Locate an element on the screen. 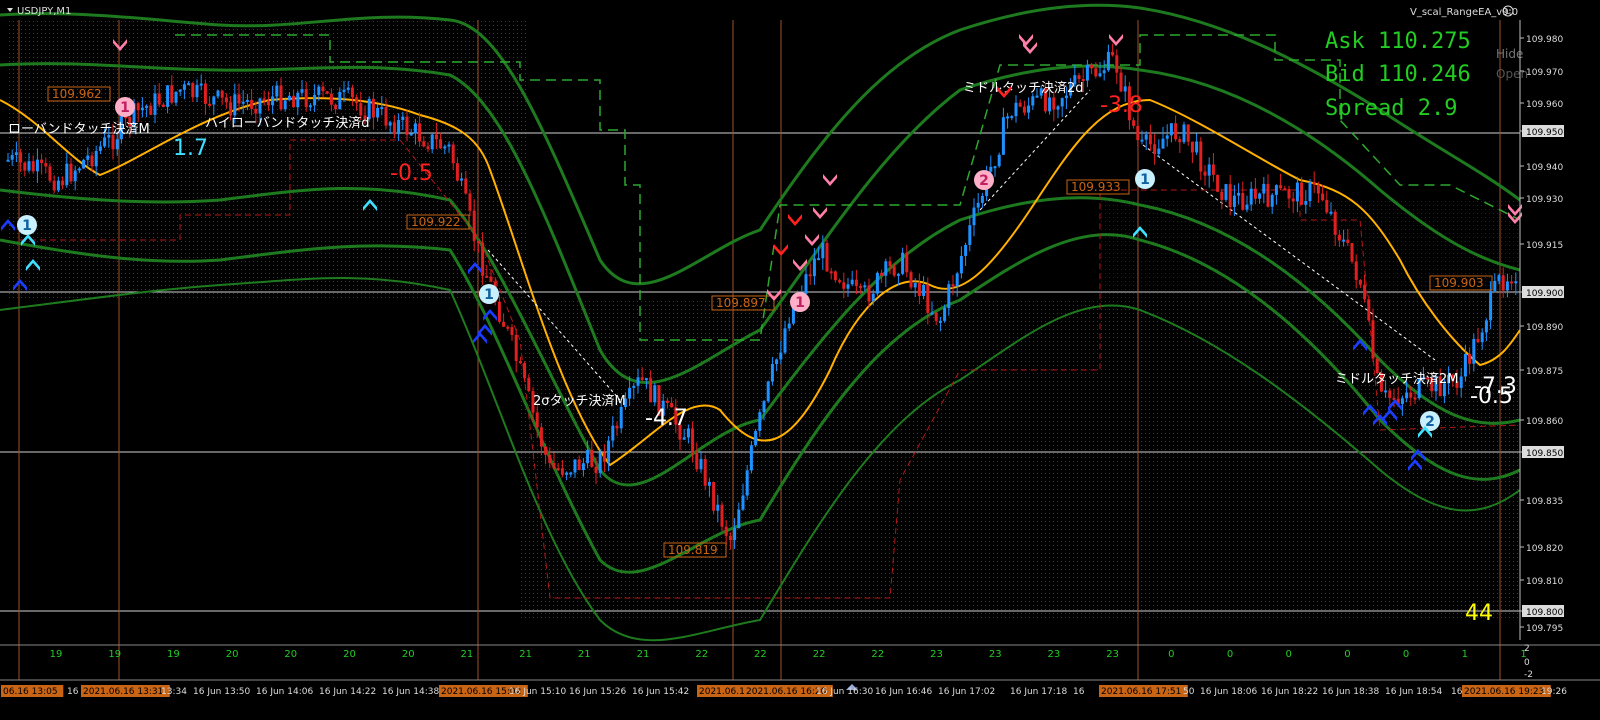  info-panel: Ask 110.275 Bid 110.246 Spread 2.9 is located at coordinates (1398, 75).